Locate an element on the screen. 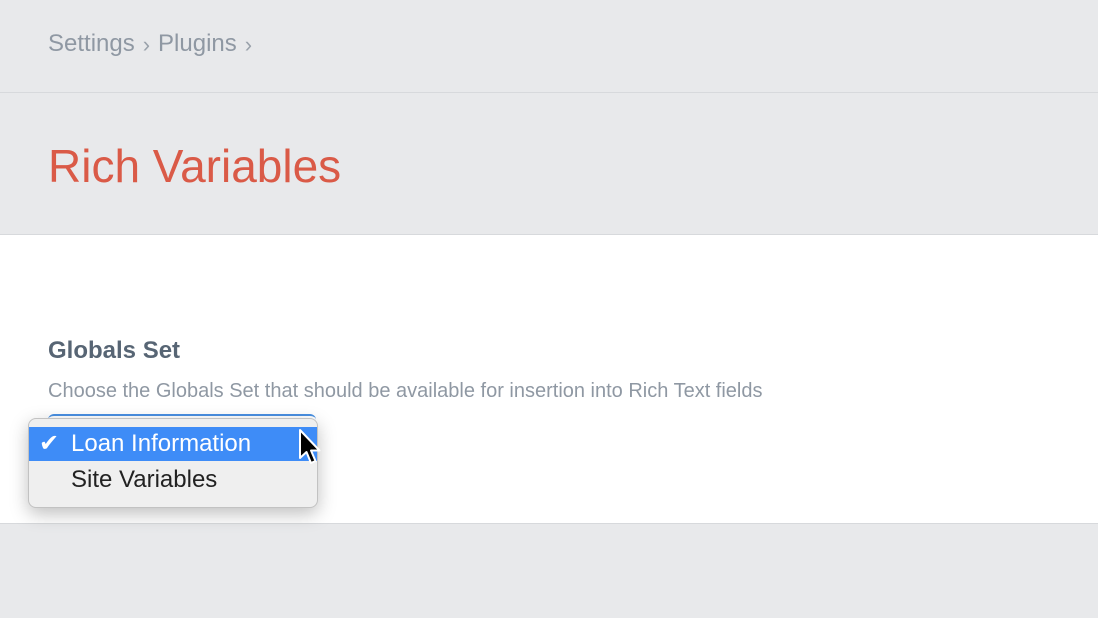 This screenshot has width=1098, height=618. breadcrumb-settings-link: Settings is located at coordinates (91, 44).